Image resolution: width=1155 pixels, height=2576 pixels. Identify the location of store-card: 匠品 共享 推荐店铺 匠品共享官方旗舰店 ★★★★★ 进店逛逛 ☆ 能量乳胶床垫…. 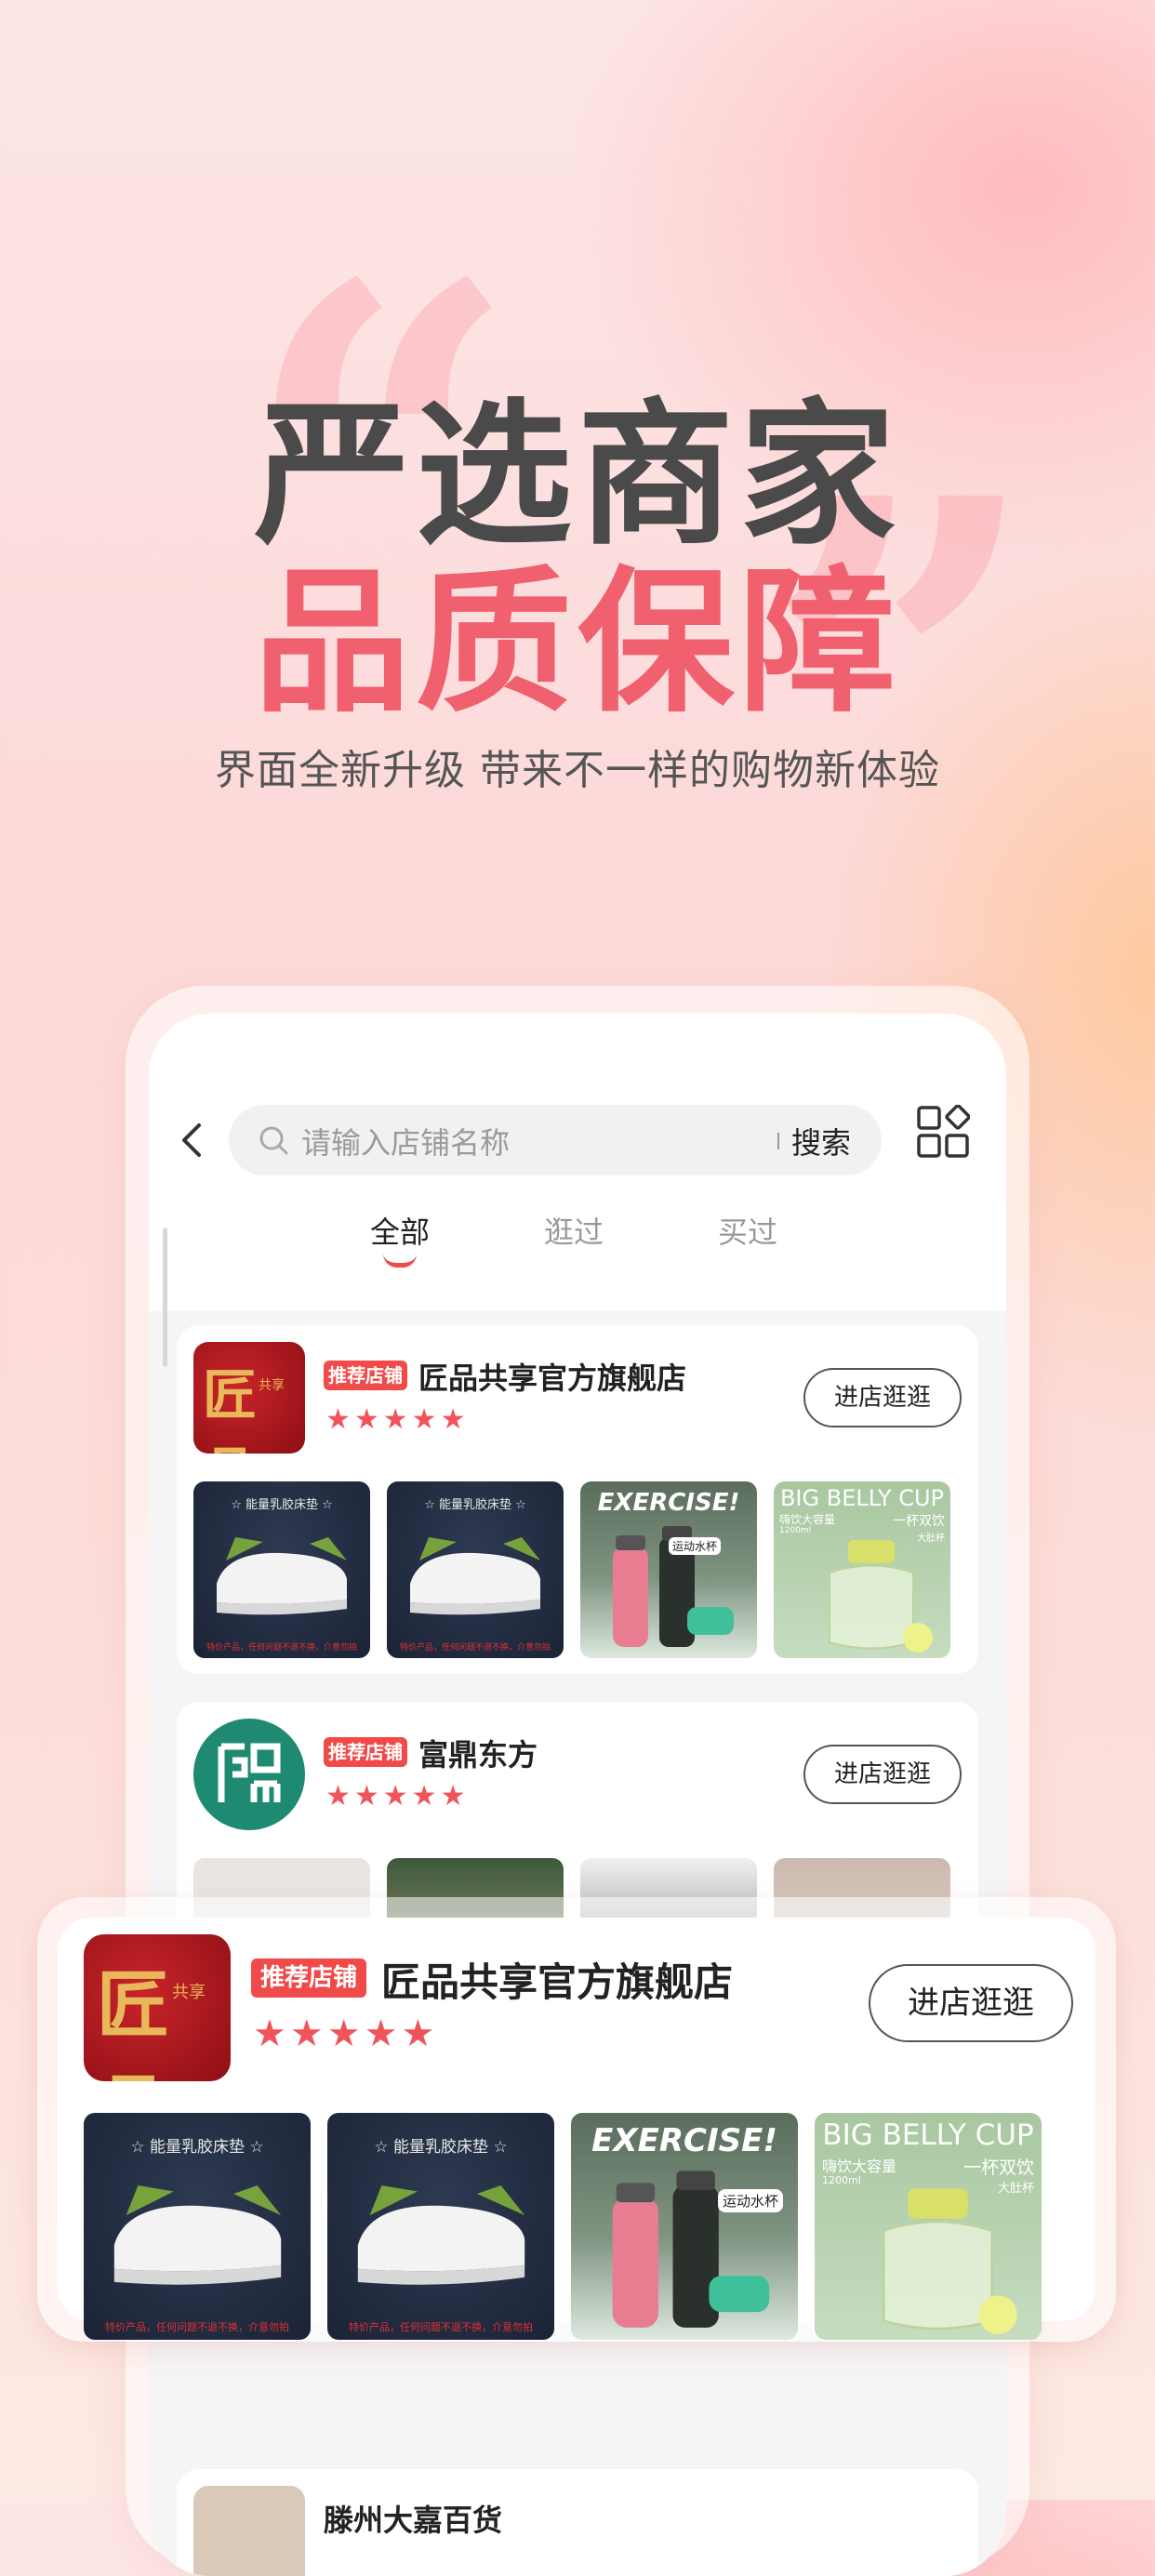
(577, 1499).